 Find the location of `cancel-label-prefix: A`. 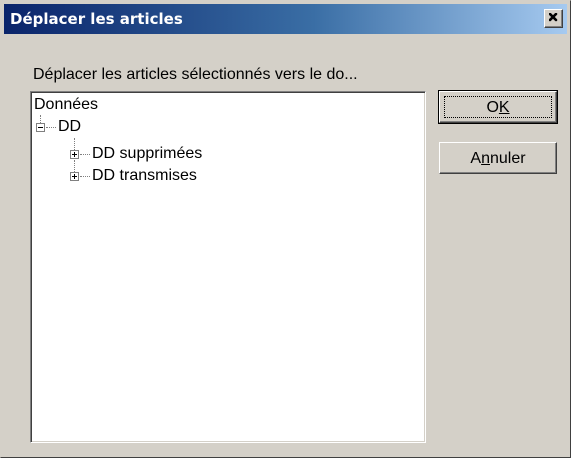

cancel-label-prefix: A is located at coordinates (476, 158).